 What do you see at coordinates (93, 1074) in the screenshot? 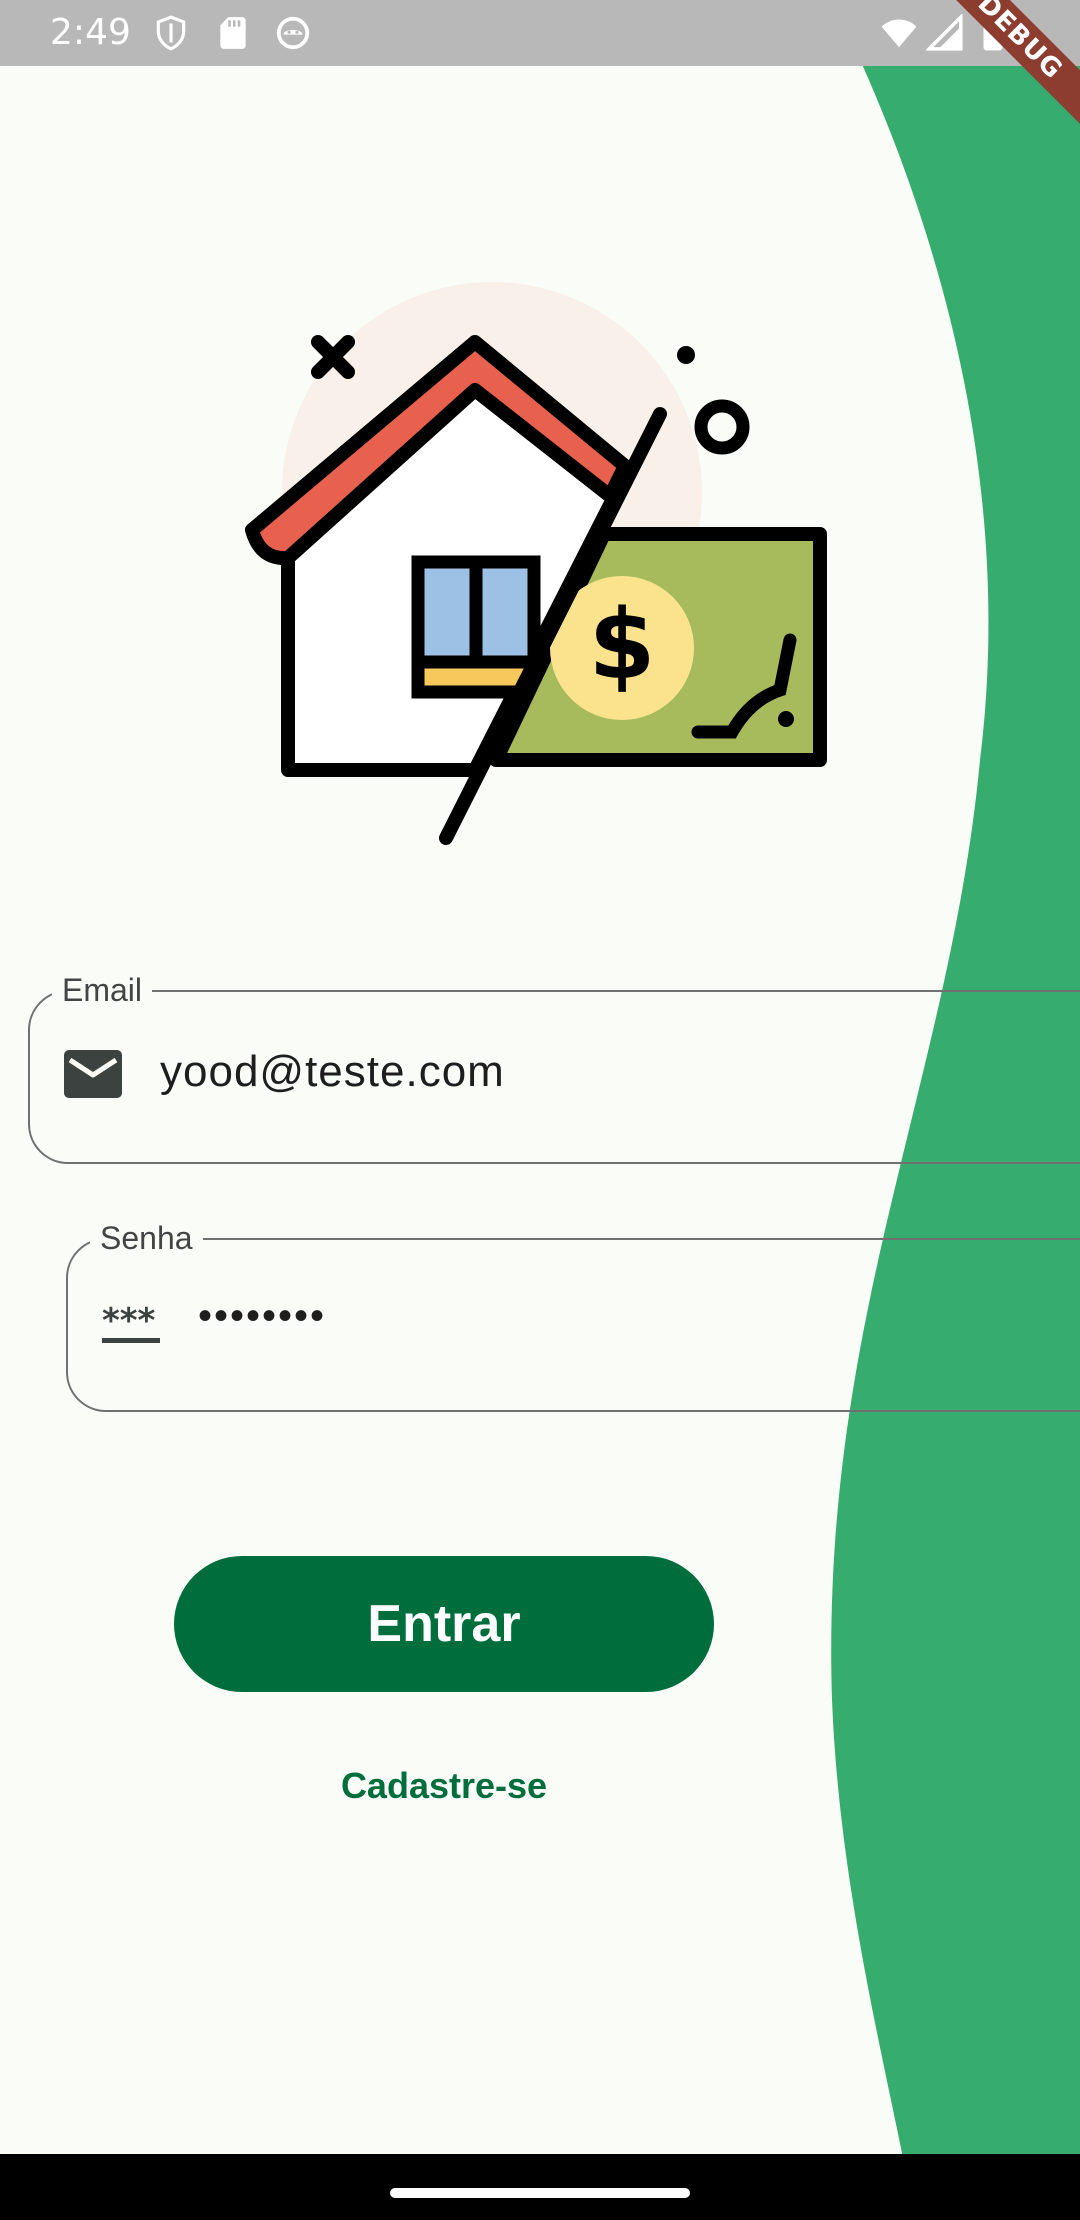
I see `envelope-icon` at bounding box center [93, 1074].